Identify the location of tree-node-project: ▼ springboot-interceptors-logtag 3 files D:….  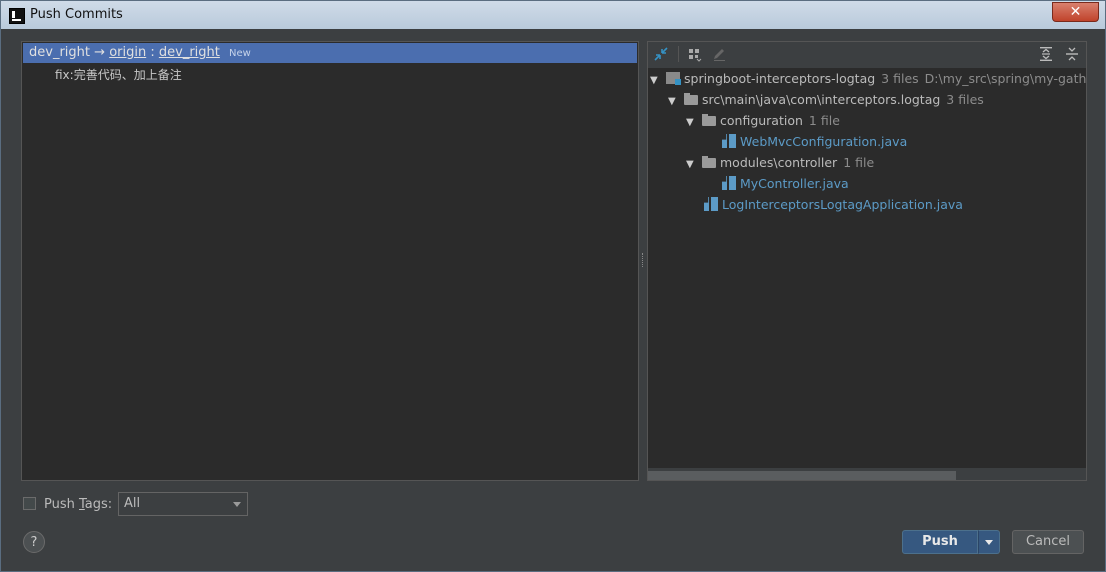
(868, 78).